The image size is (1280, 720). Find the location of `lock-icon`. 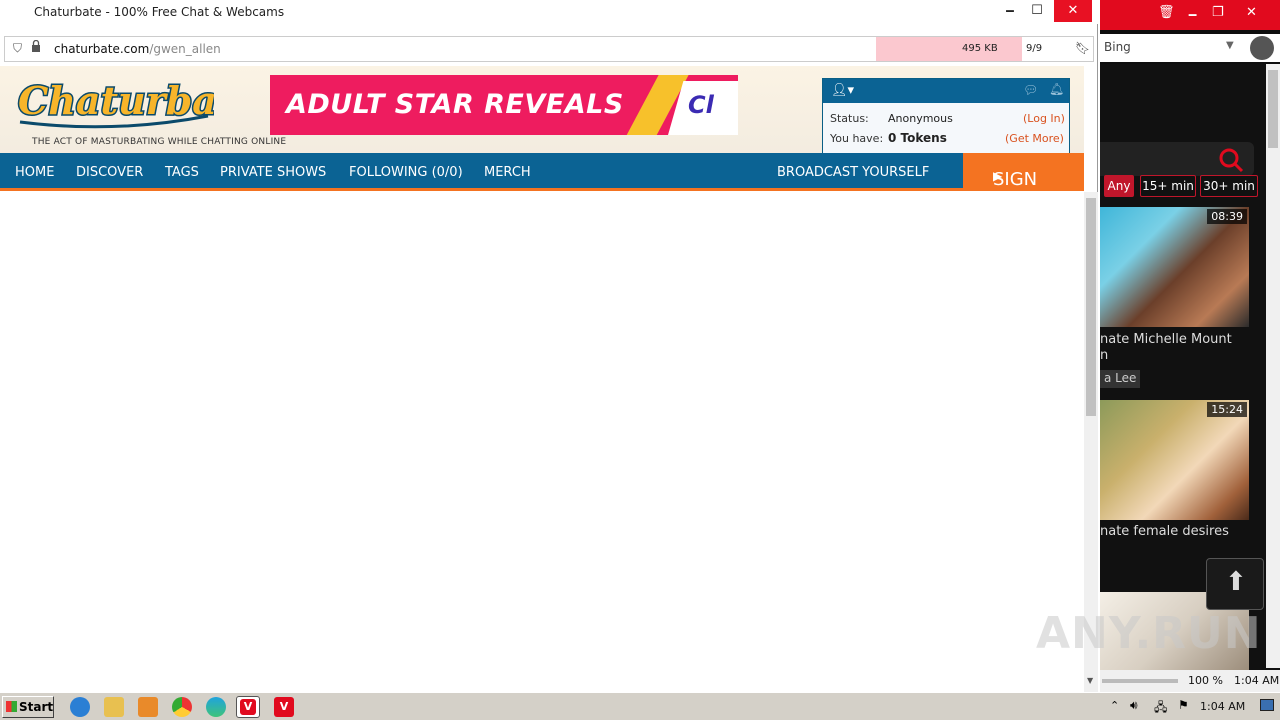

lock-icon is located at coordinates (36, 46).